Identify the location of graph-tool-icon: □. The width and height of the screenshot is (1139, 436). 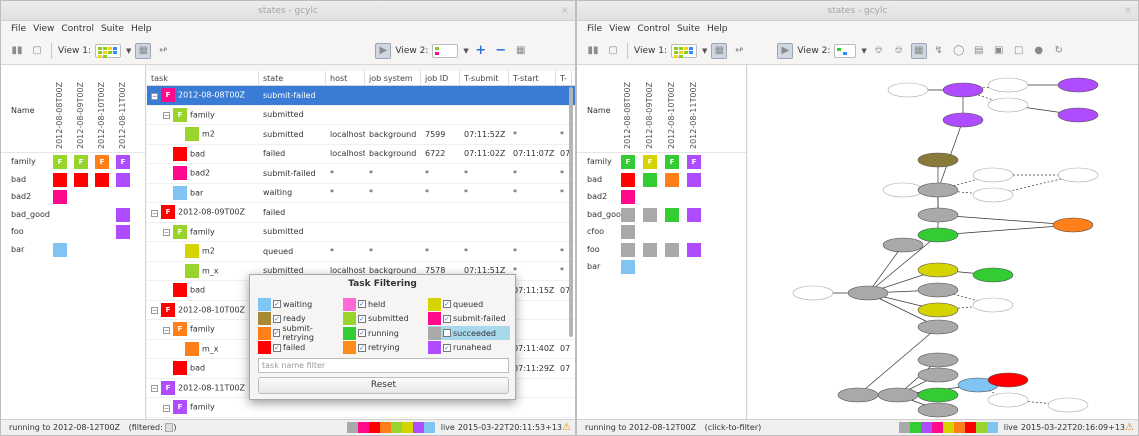
(1019, 51).